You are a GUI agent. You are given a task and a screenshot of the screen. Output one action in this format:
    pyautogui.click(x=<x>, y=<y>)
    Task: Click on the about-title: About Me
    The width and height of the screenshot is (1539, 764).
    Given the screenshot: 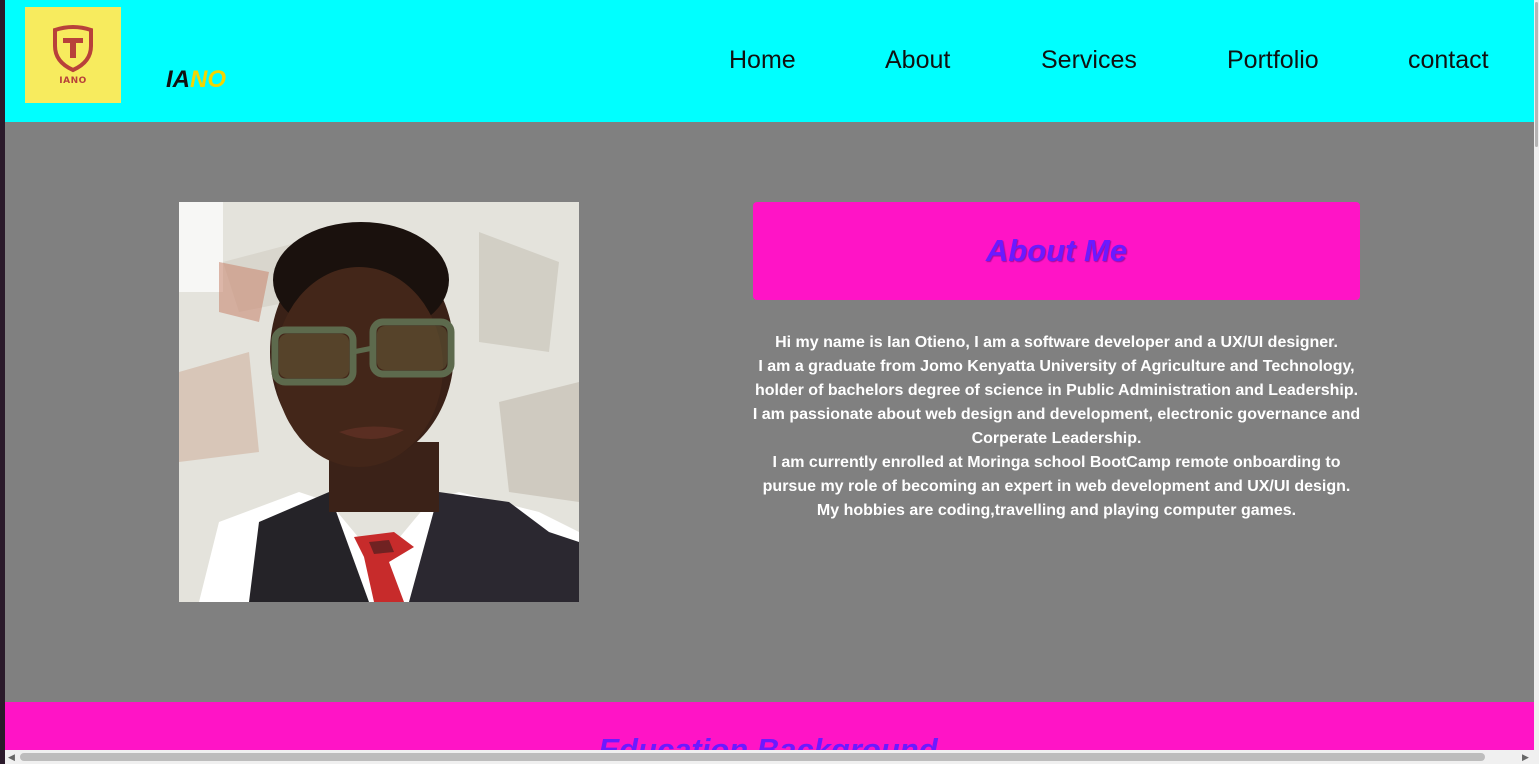 What is the action you would take?
    pyautogui.click(x=1056, y=250)
    